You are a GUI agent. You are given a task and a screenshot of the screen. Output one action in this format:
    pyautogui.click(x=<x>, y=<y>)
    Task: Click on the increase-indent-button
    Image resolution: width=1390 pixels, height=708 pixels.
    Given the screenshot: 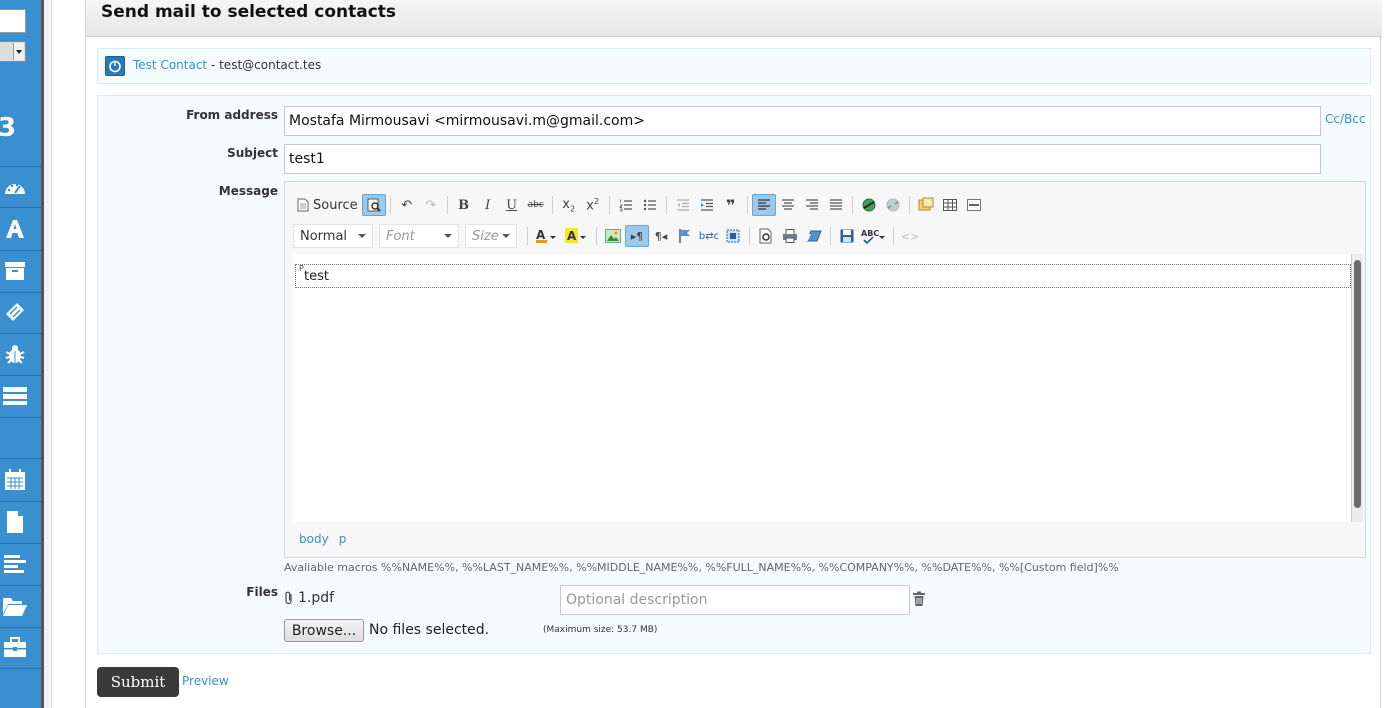 What is the action you would take?
    pyautogui.click(x=707, y=205)
    